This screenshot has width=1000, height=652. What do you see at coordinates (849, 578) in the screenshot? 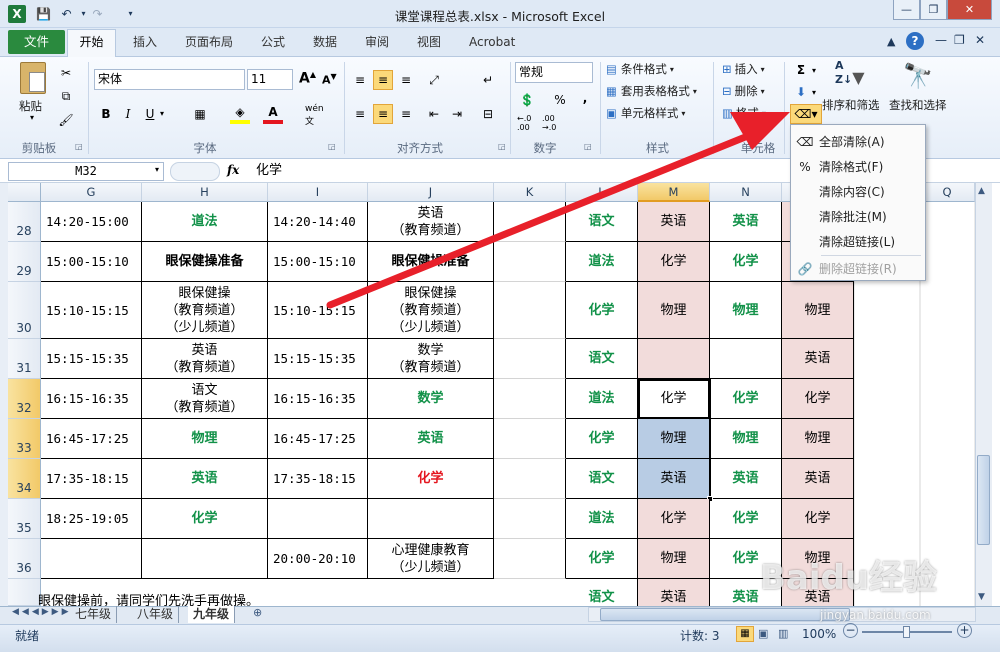
I see `watermark-brand: Baidu经验` at bounding box center [849, 578].